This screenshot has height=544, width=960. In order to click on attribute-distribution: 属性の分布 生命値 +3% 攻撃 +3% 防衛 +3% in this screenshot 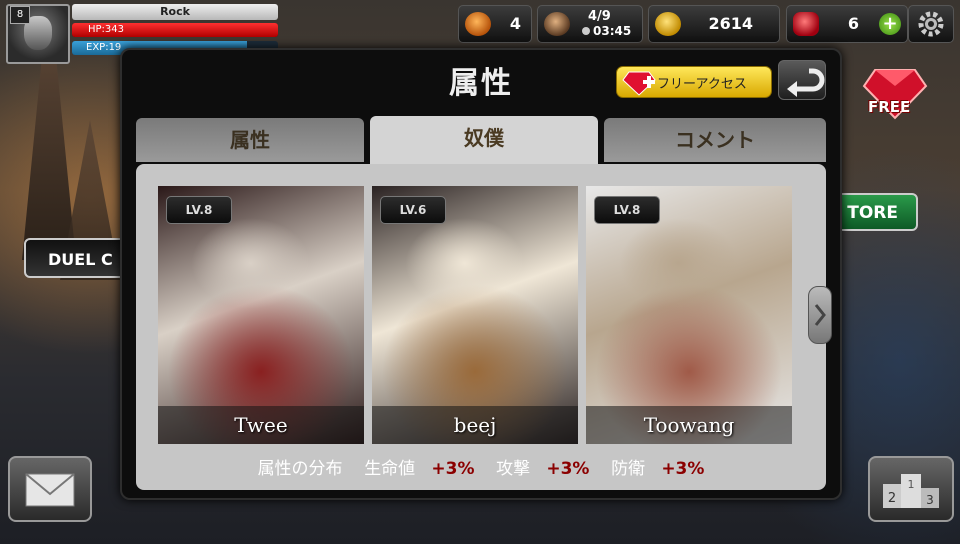, I will do `click(481, 466)`.